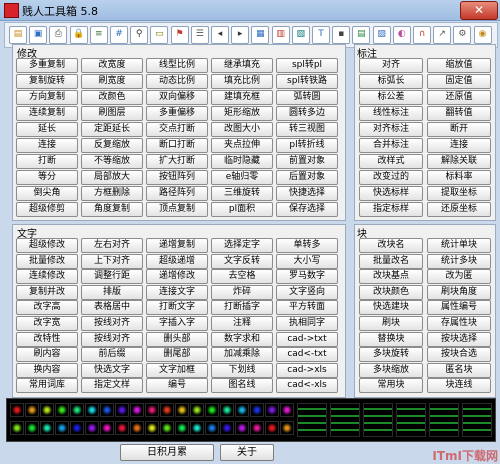 The height and width of the screenshot is (464, 500). Describe the element at coordinates (47, 308) in the screenshot. I see `text-button: 改字高` at that location.